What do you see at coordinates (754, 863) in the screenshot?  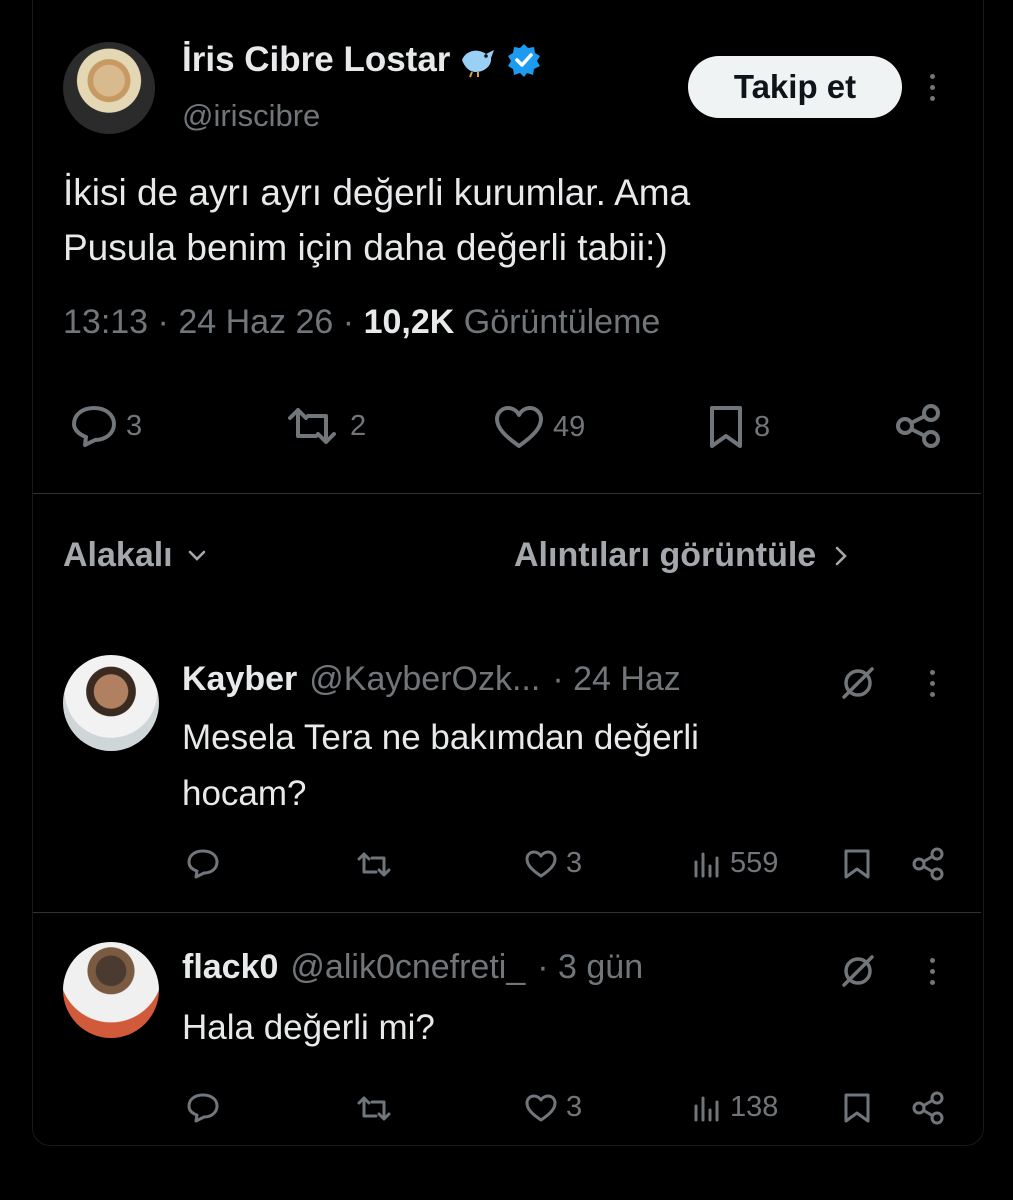 I see `views-count: 559` at bounding box center [754, 863].